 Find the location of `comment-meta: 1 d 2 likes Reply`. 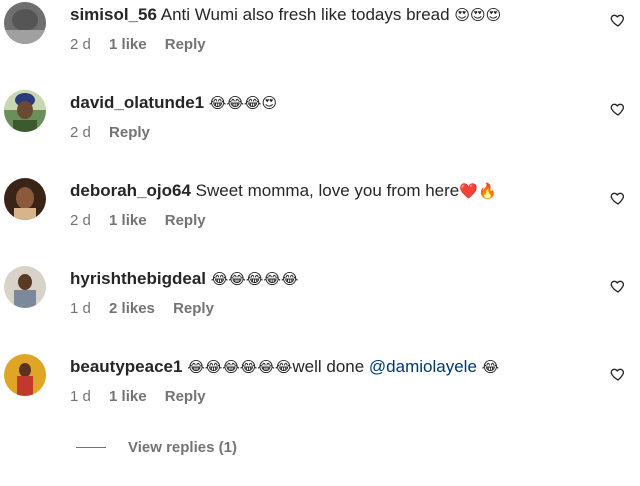

comment-meta: 1 d 2 likes Reply is located at coordinates (335, 309).